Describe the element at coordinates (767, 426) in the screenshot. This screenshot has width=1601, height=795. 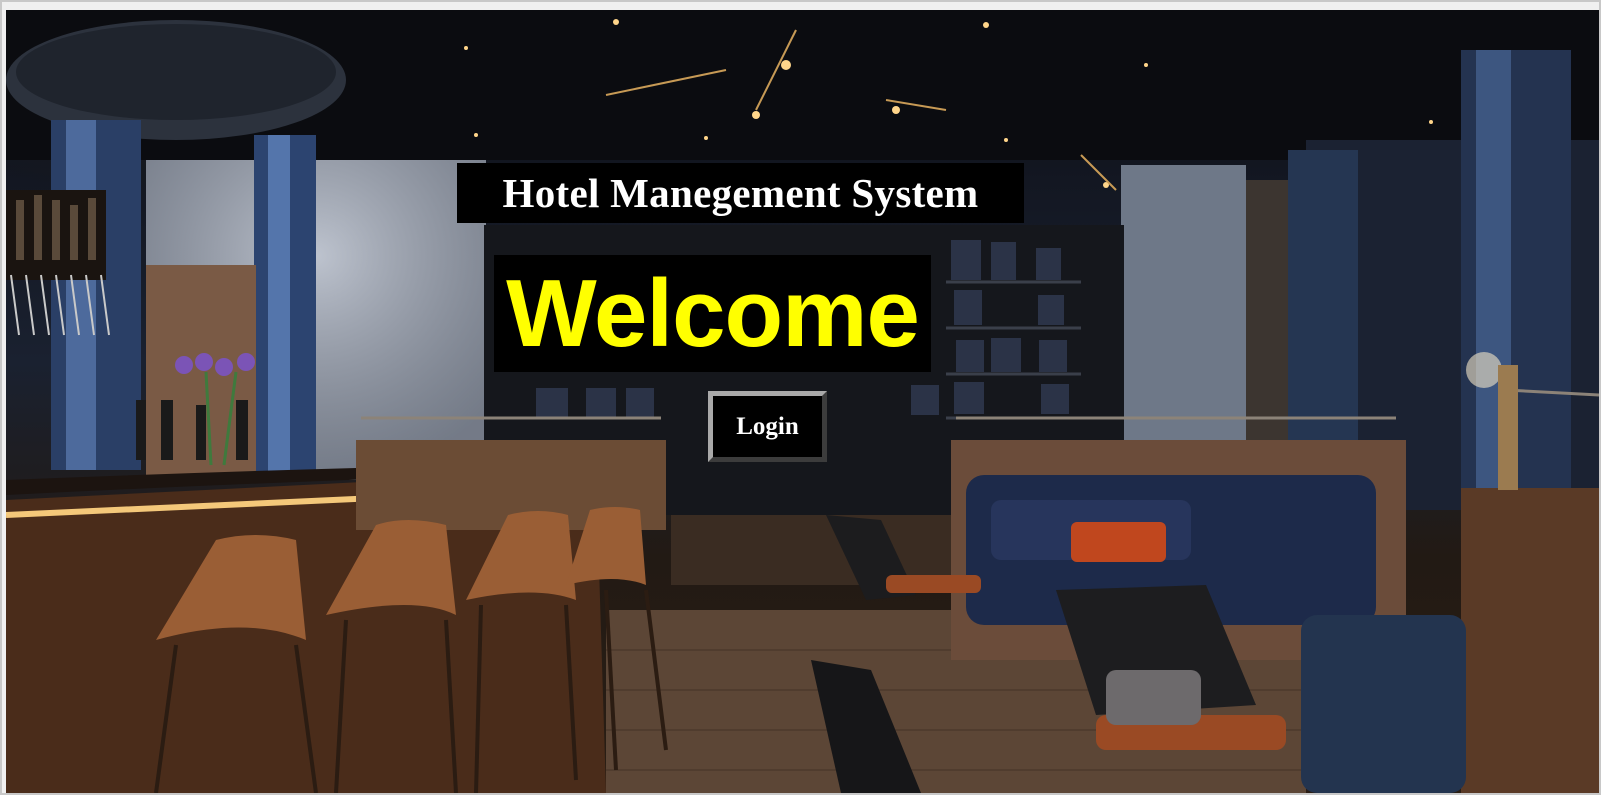
I see `login-button: Login` at that location.